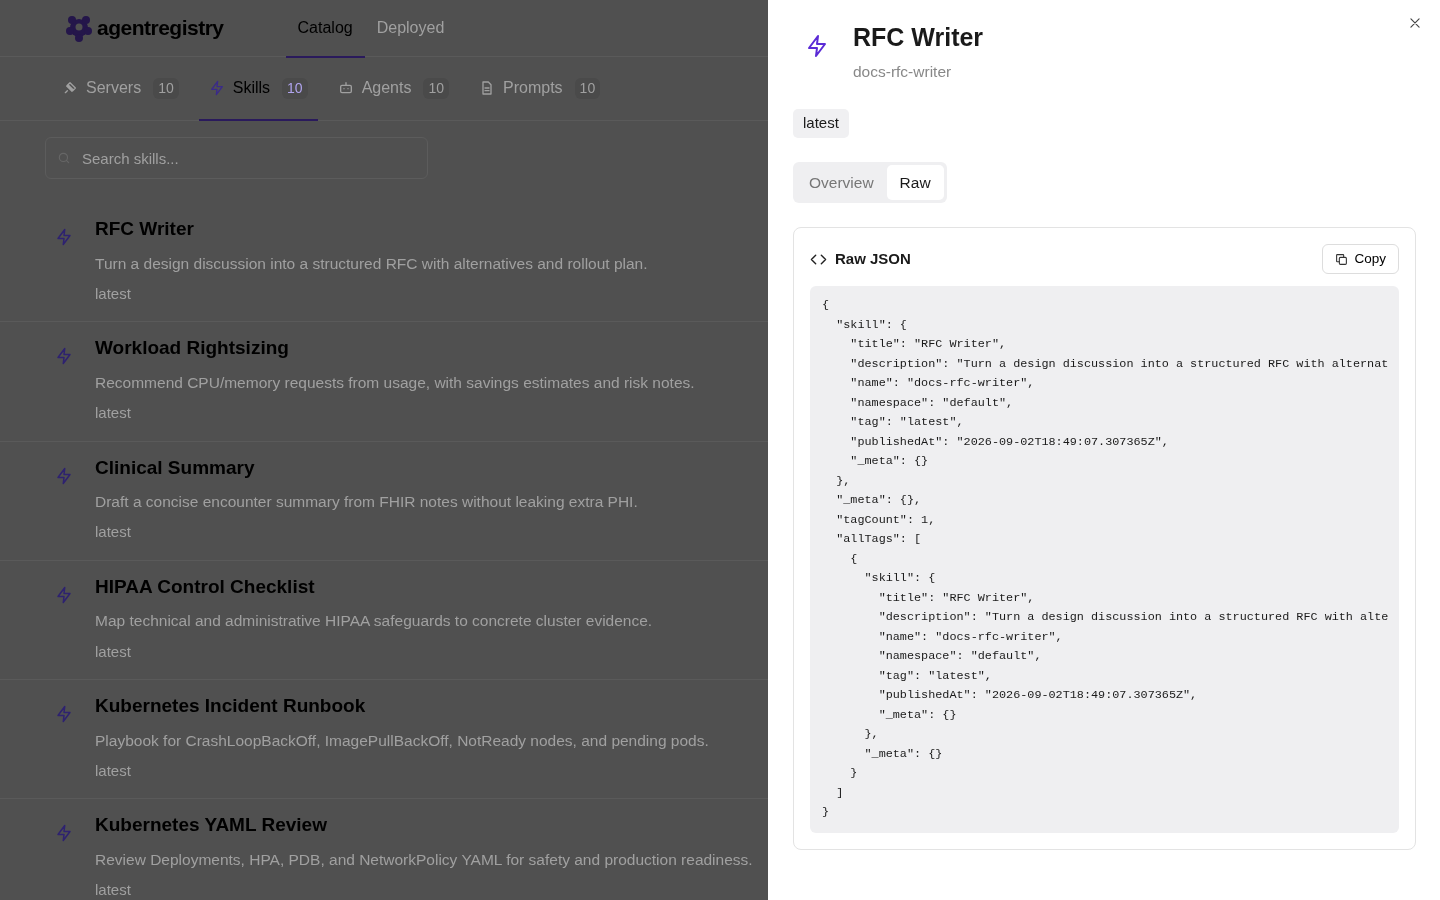 Image resolution: width=1440 pixels, height=900 pixels. I want to click on view-tab: Overview, so click(841, 182).